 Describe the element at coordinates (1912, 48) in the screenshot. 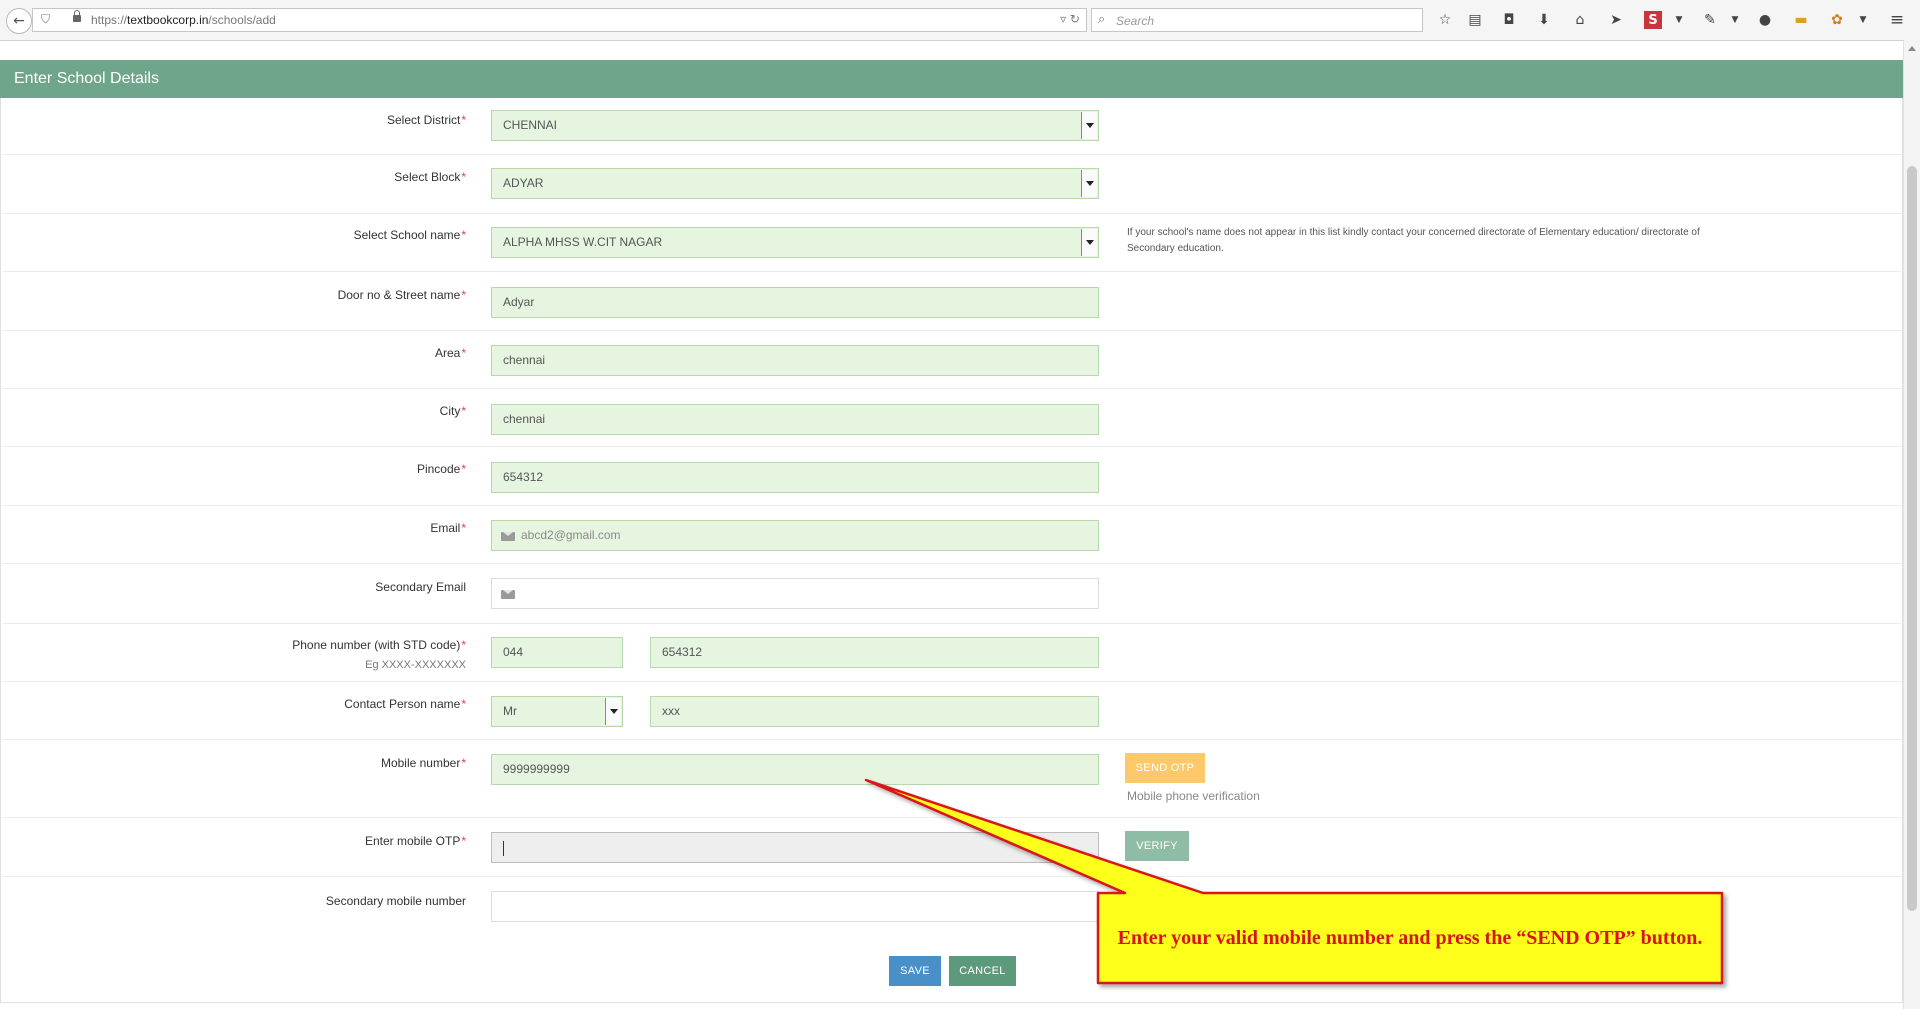

I see `scroll-up-icon` at that location.